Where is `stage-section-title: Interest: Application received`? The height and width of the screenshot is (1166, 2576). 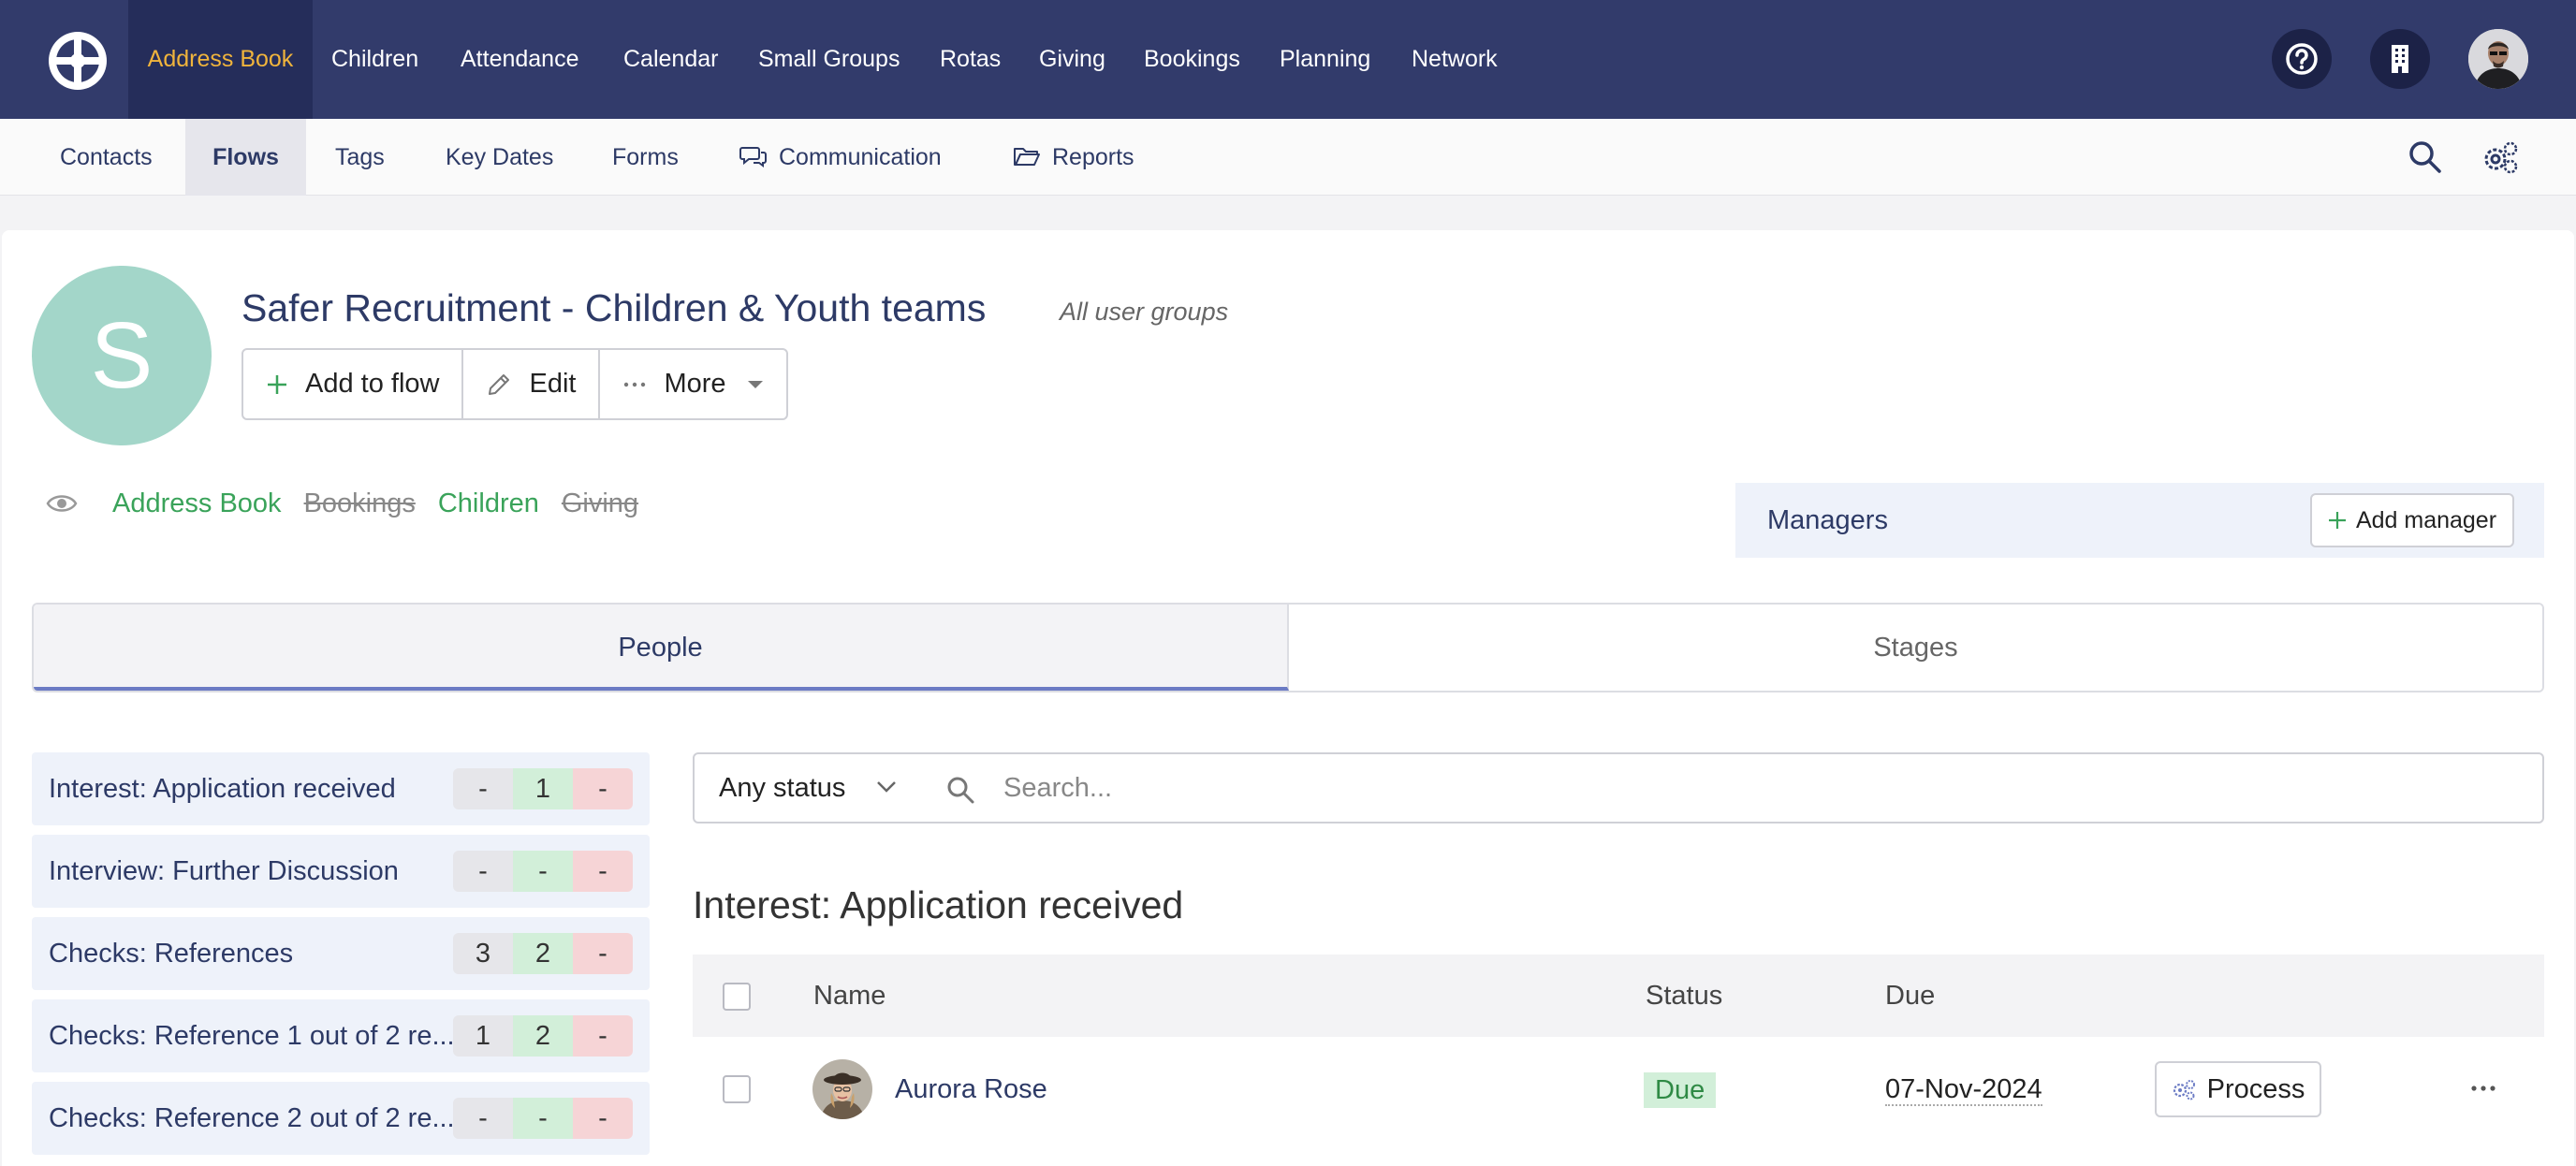 stage-section-title: Interest: Application received is located at coordinates (938, 905).